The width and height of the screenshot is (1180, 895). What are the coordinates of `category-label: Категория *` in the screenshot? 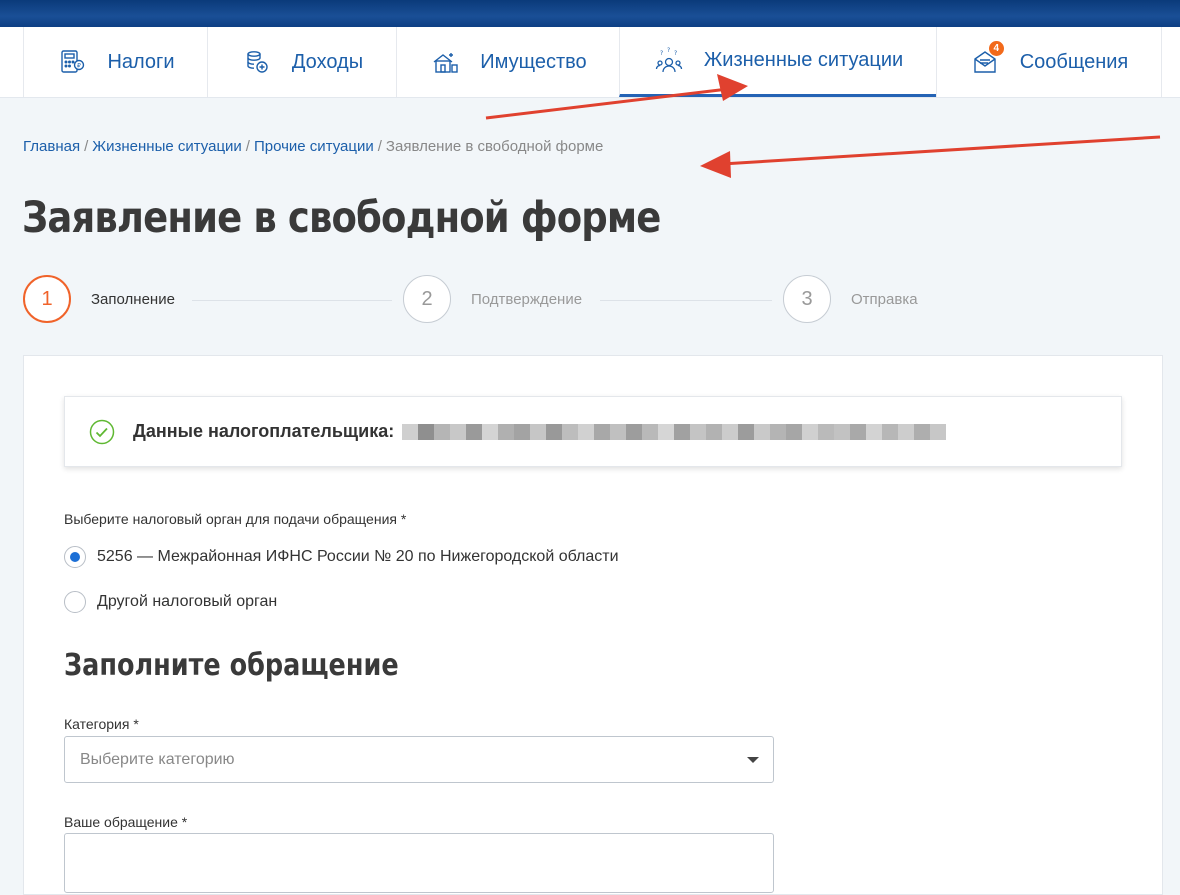 It's located at (101, 724).